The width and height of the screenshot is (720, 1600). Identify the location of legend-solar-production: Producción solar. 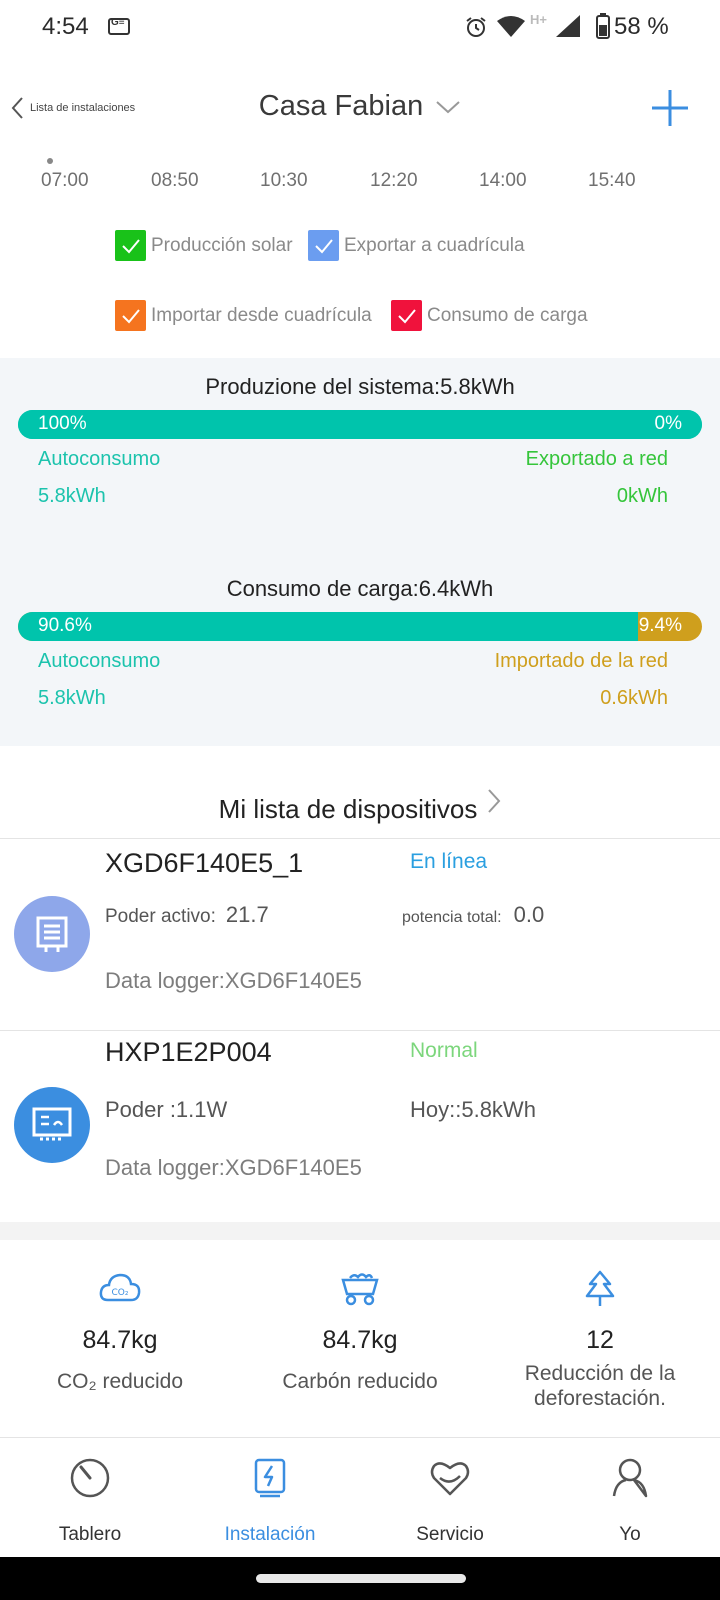
(204, 245).